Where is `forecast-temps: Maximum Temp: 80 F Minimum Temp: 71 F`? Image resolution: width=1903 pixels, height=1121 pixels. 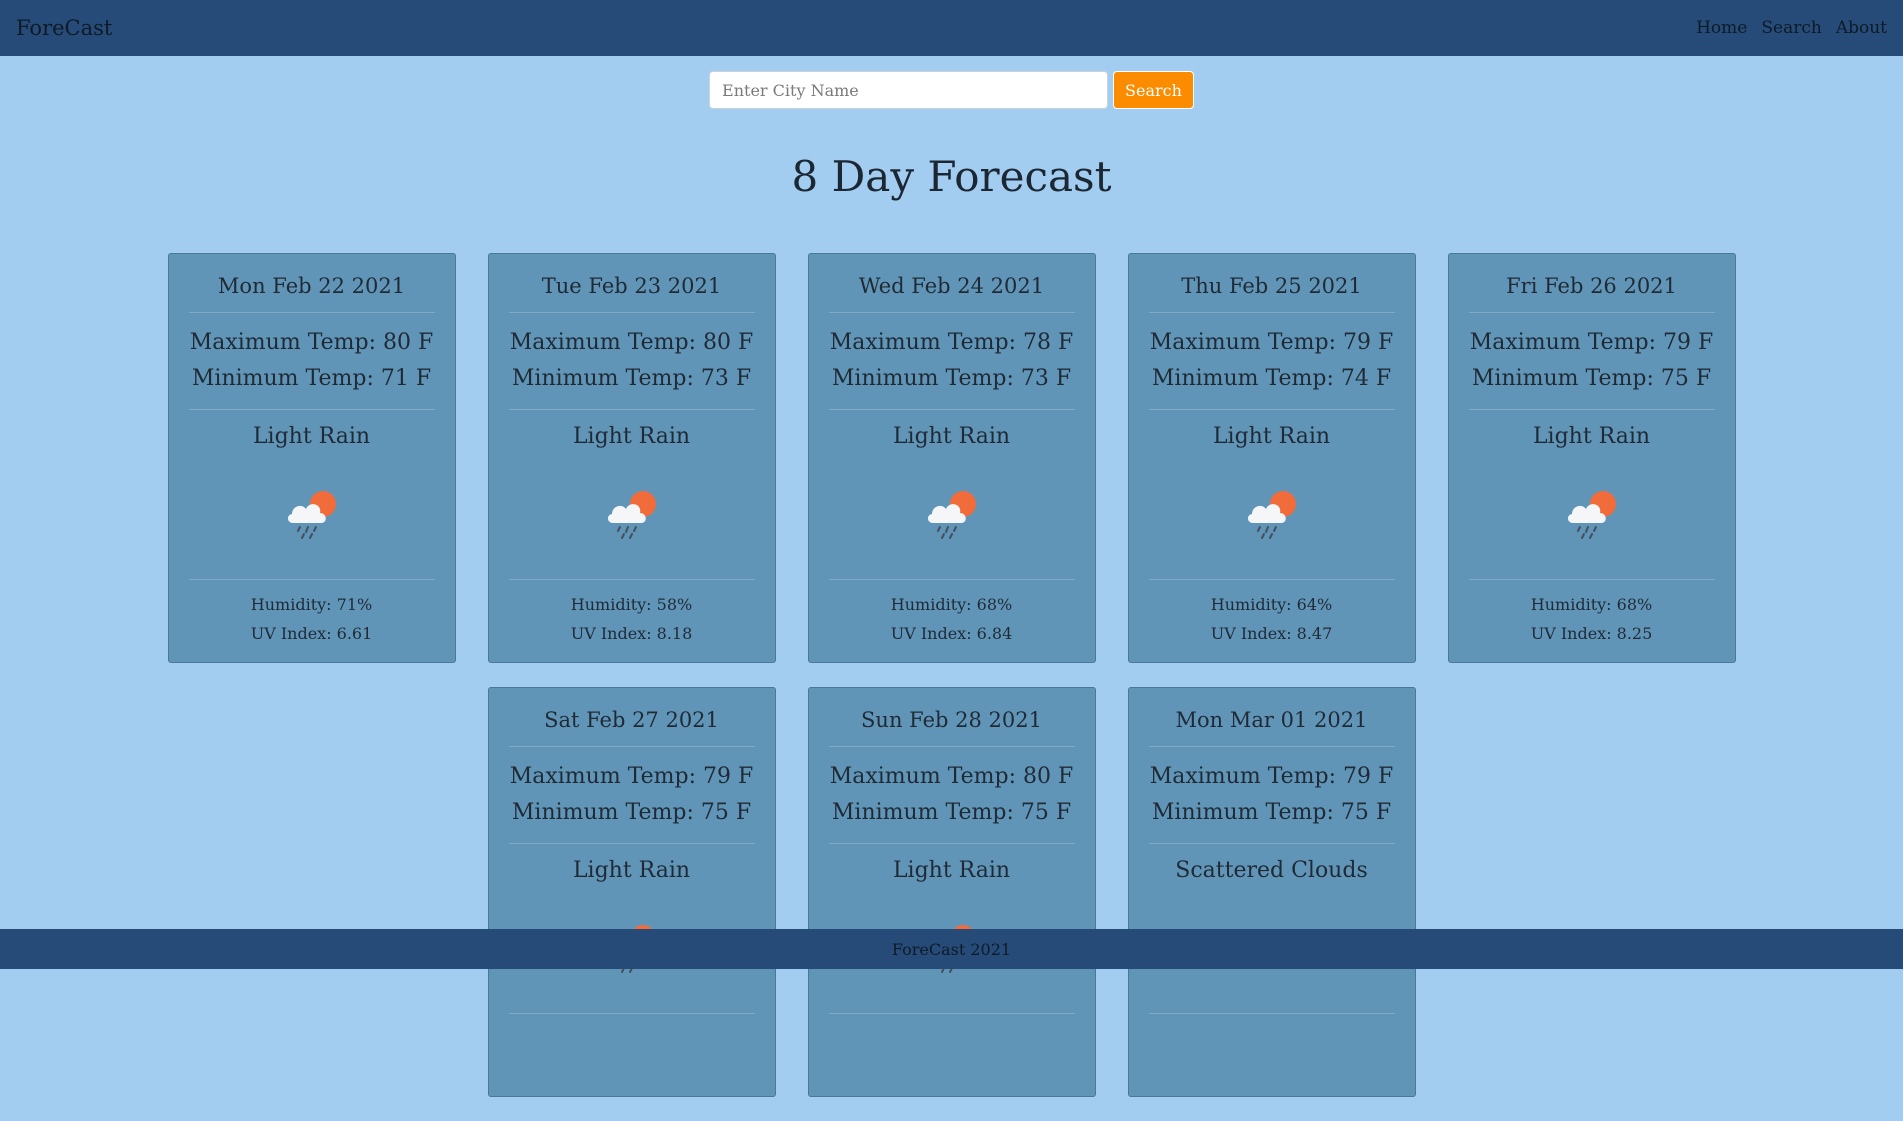
forecast-temps: Maximum Temp: 80 F Minimum Temp: 71 F is located at coordinates (311, 361).